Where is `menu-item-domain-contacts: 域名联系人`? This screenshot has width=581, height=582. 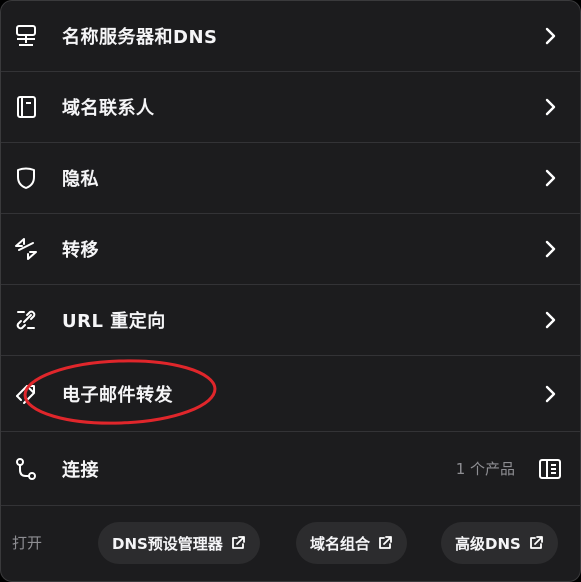
menu-item-domain-contacts: 域名联系人 is located at coordinates (290, 107).